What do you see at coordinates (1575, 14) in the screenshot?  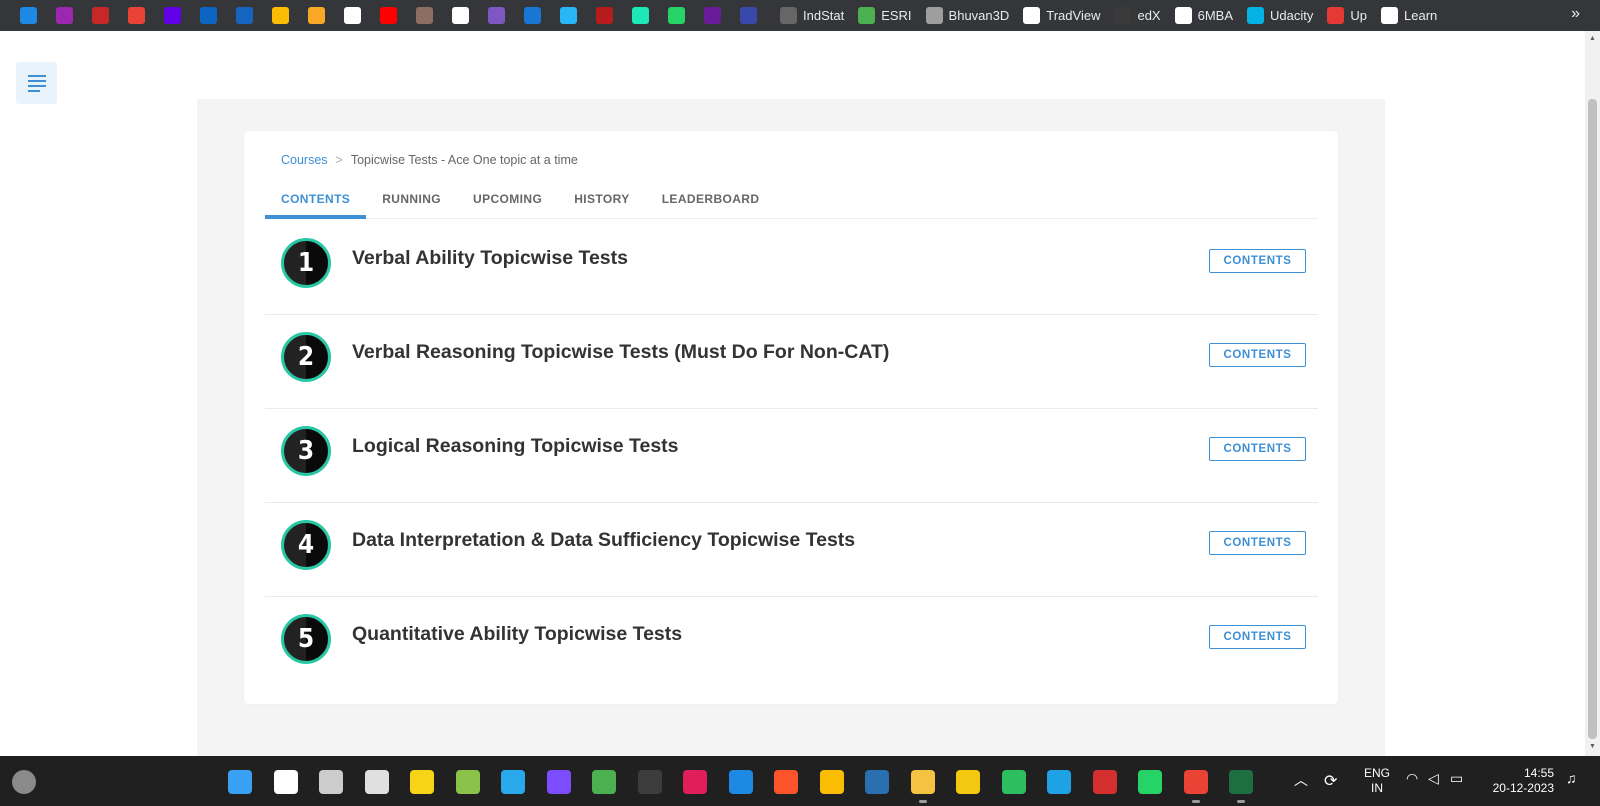 I see `bookmarks-overflow-icon: »` at bounding box center [1575, 14].